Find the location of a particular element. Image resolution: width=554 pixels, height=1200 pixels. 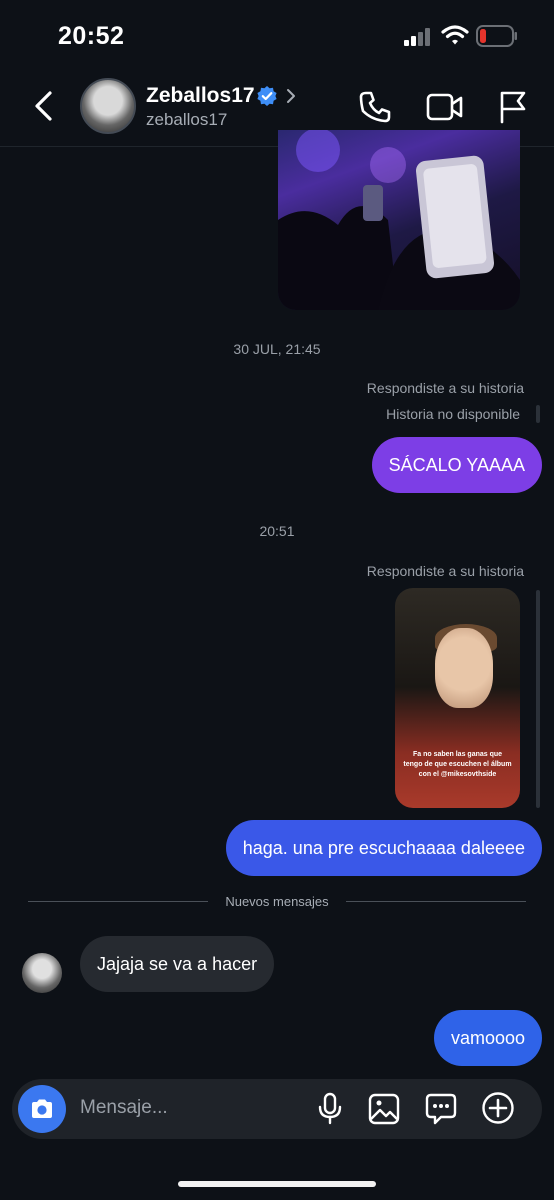

camera-icon is located at coordinates (42, 1108).